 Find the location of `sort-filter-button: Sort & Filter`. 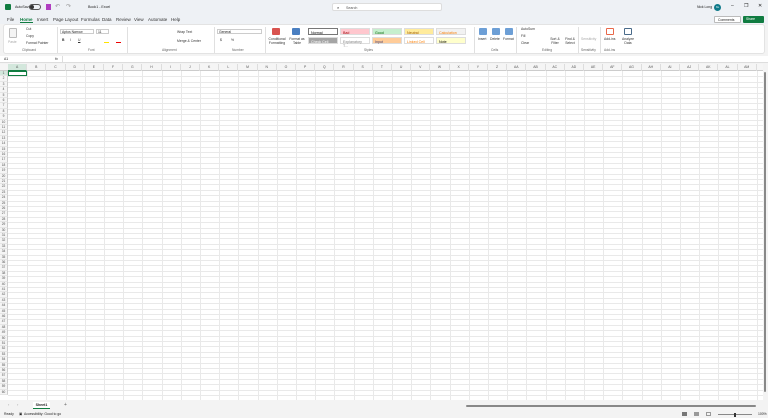

sort-filter-button: Sort & Filter is located at coordinates (555, 41).